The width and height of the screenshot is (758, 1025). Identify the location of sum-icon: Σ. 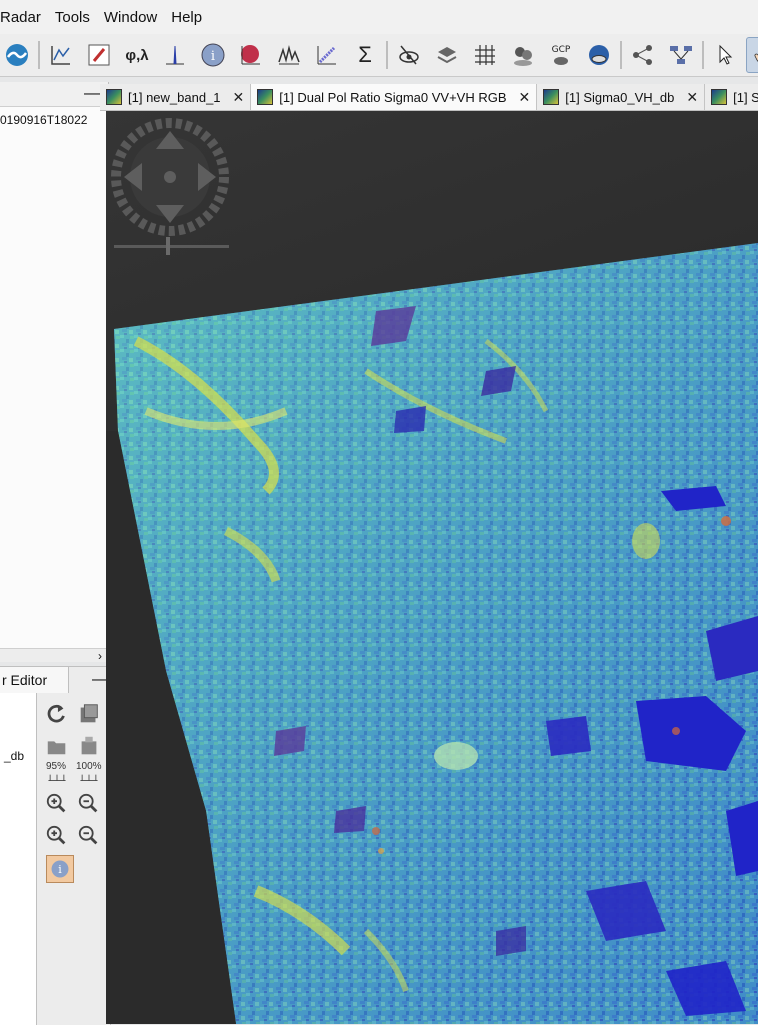
(365, 55).